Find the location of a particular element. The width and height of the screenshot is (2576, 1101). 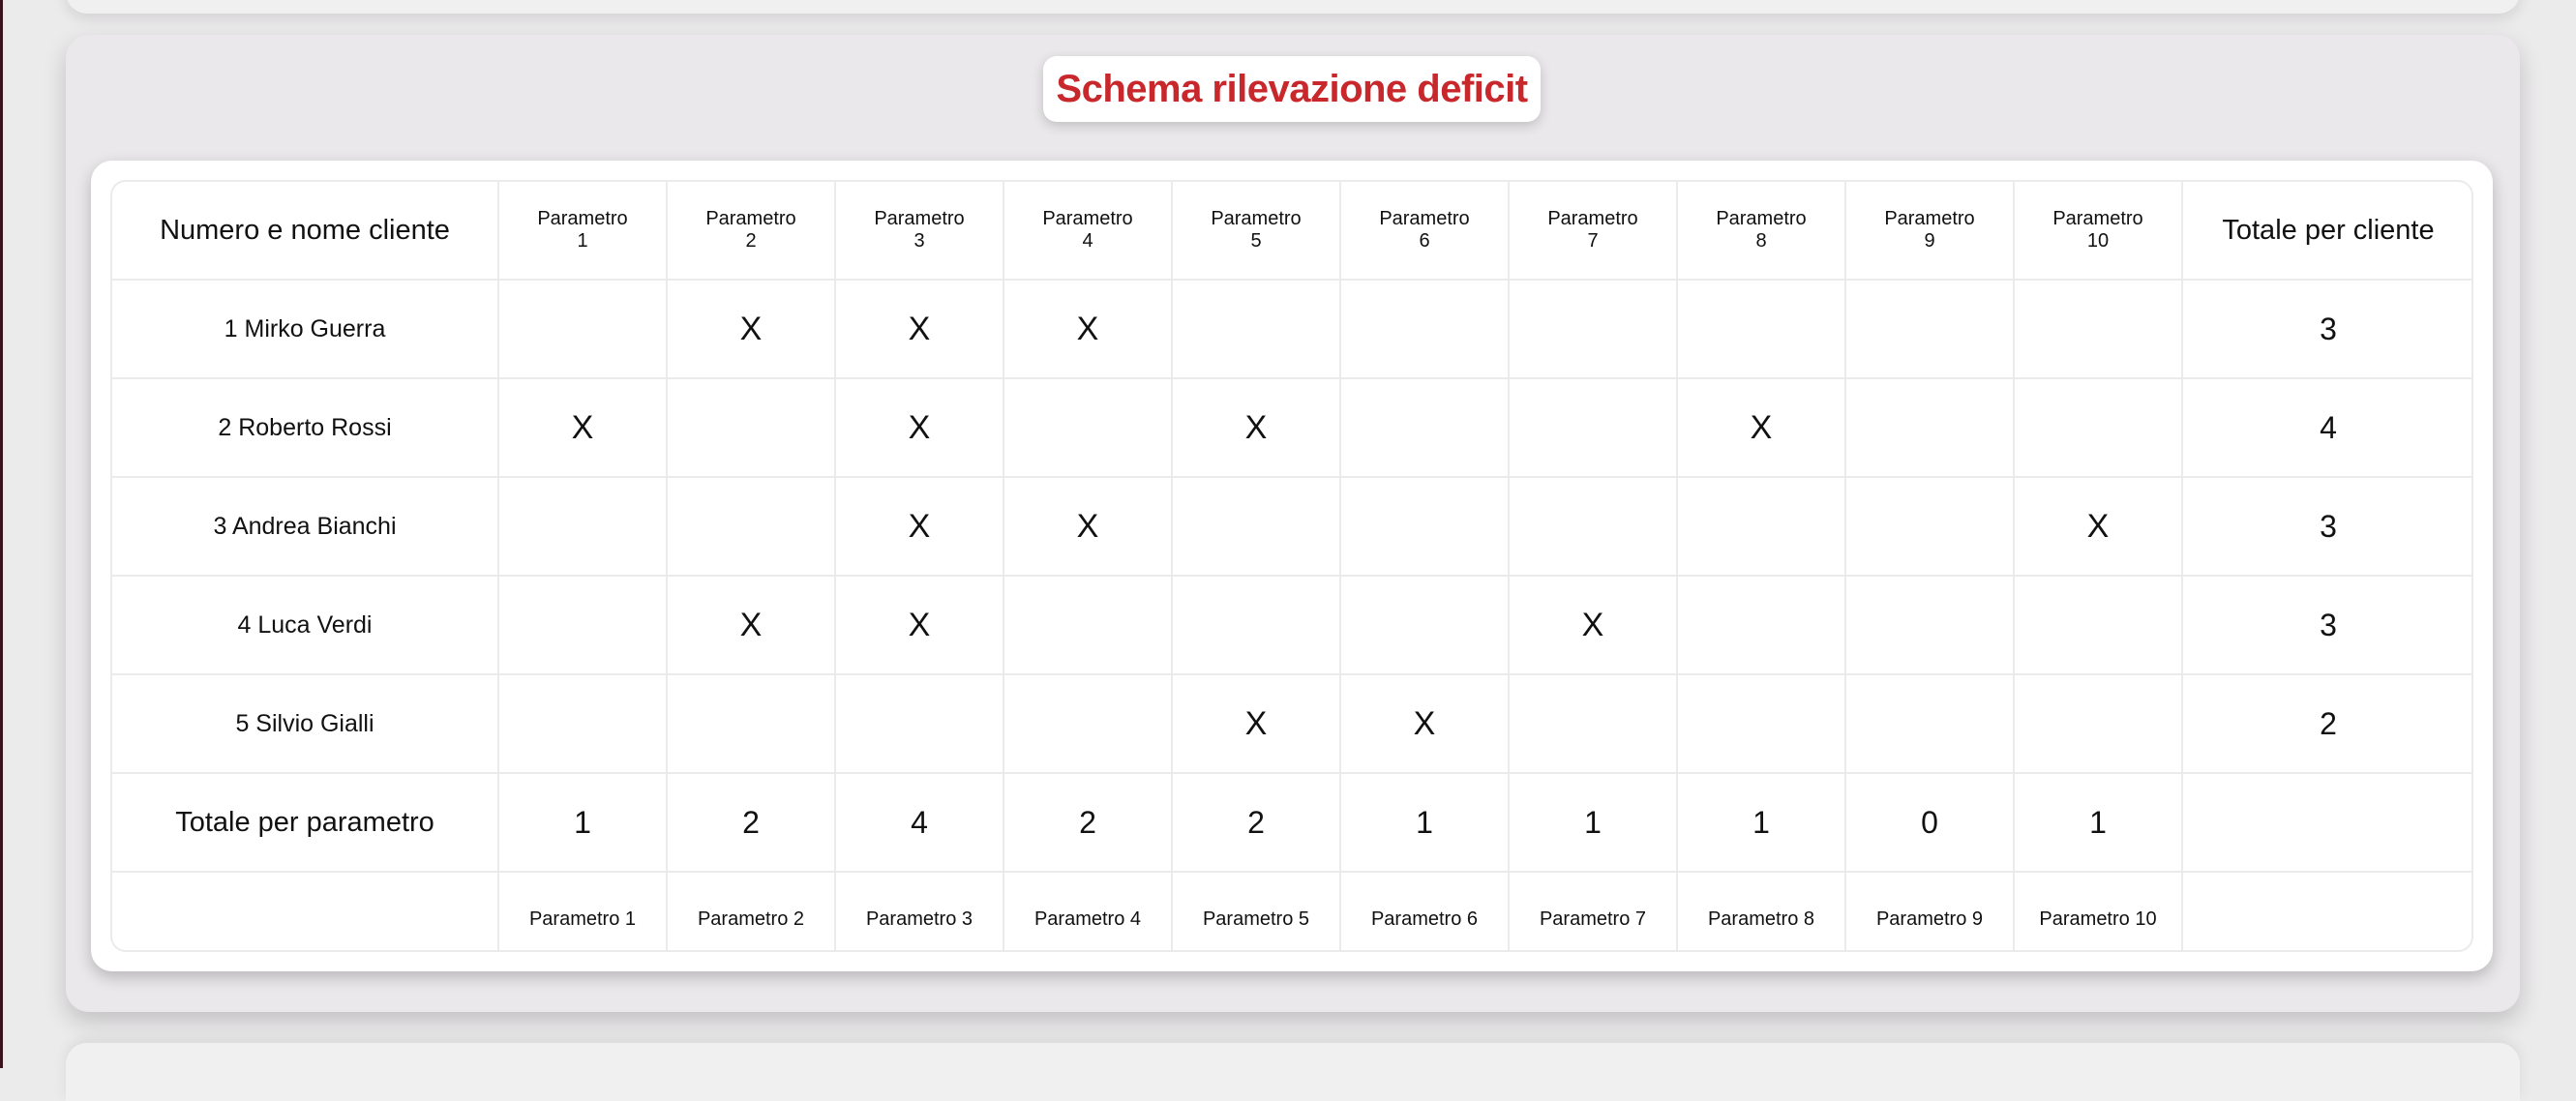

footer-parameter-7: Parametro 7 is located at coordinates (1593, 910).